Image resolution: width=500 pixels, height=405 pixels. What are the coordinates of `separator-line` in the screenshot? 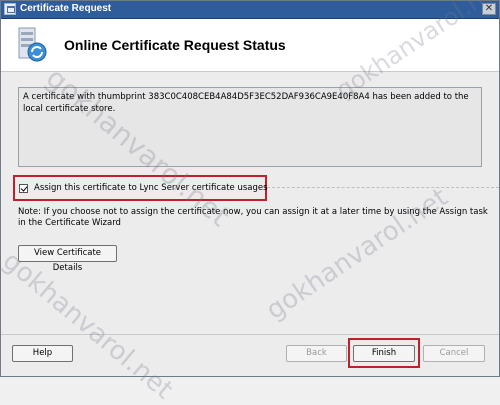 It's located at (383, 187).